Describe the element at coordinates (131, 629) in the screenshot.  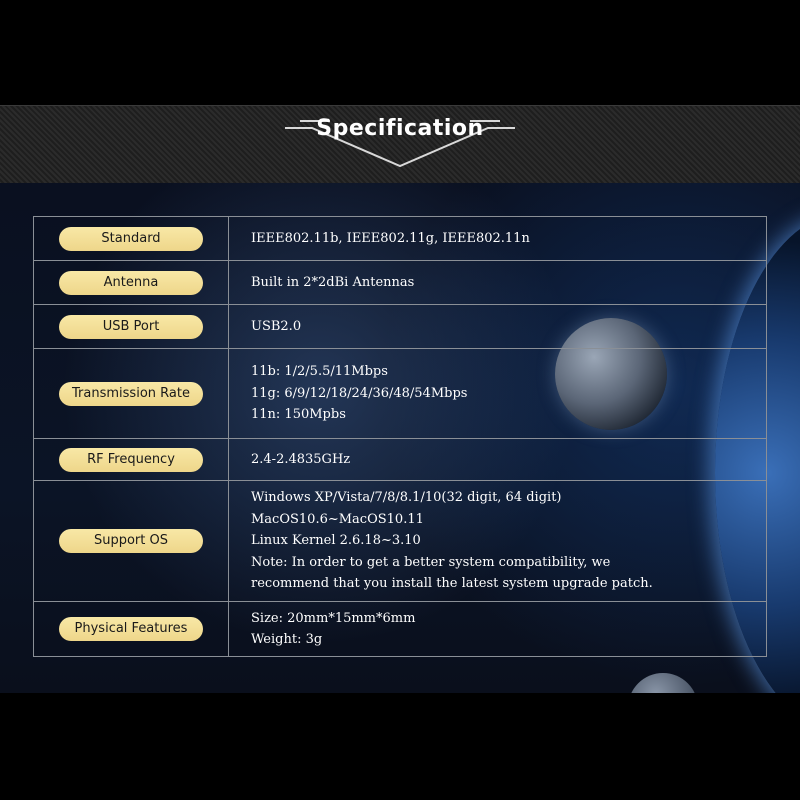
I see `row-label: Physical Features` at that location.